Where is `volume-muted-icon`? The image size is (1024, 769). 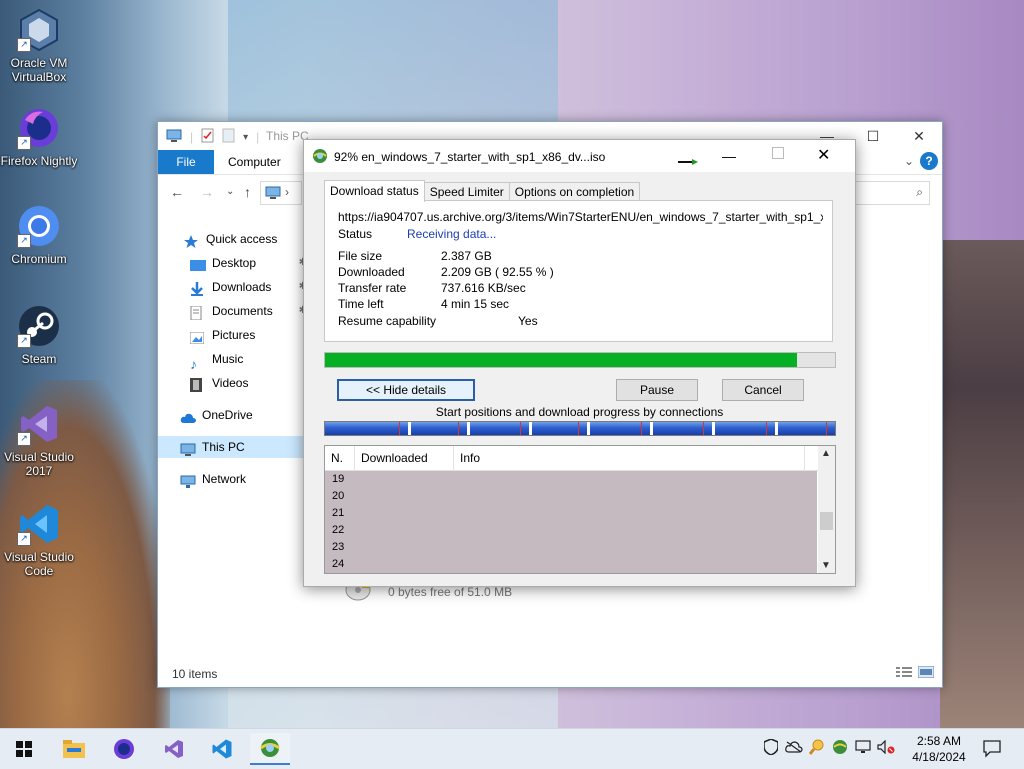
volume-muted-icon is located at coordinates (886, 747).